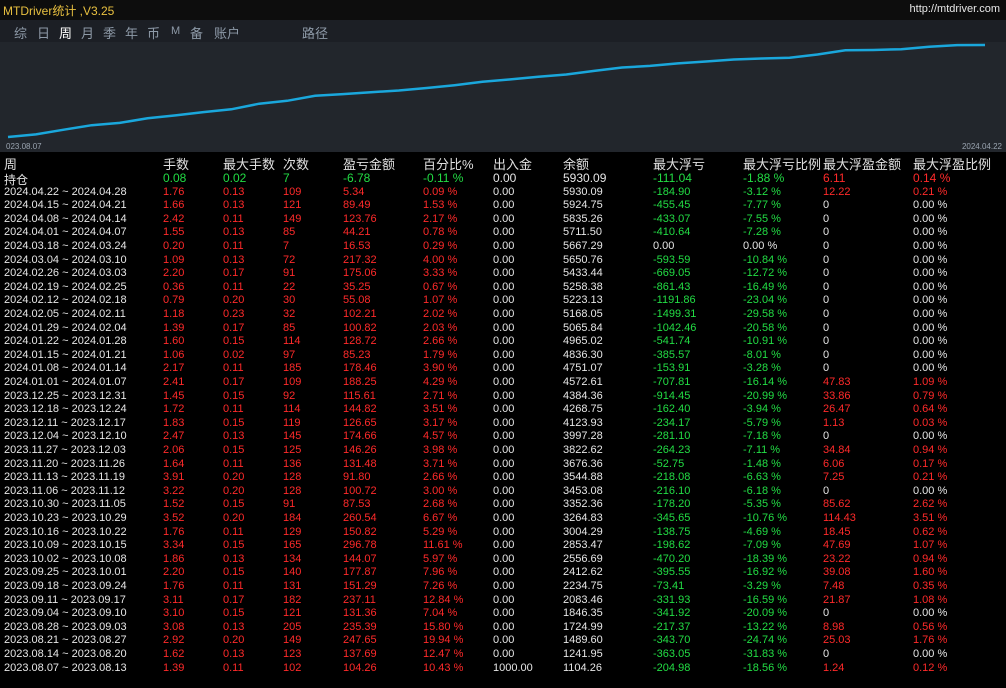 The width and height of the screenshot is (1006, 688). Describe the element at coordinates (65, 490) in the screenshot. I see `cell-week: 2023.11.06 ~ 2023.11.12` at that location.